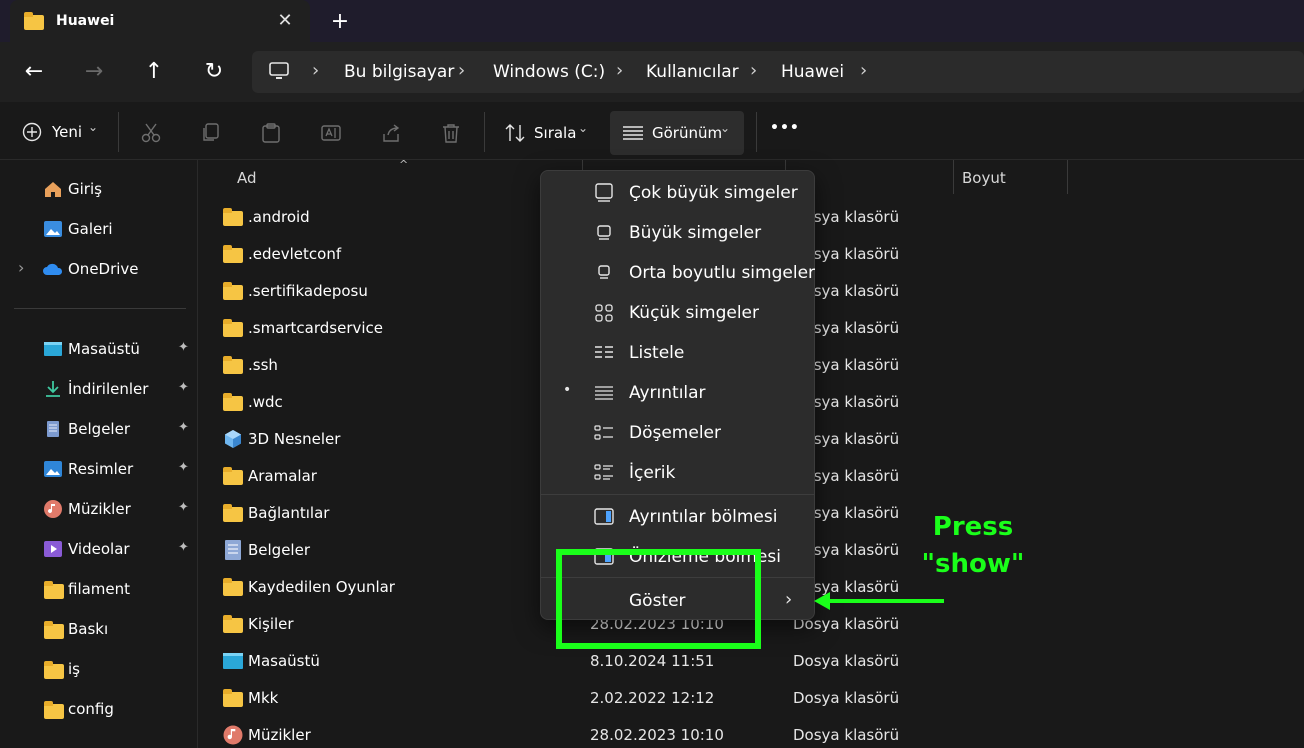  Describe the element at coordinates (785, 128) in the screenshot. I see `more-options-button: •••` at that location.